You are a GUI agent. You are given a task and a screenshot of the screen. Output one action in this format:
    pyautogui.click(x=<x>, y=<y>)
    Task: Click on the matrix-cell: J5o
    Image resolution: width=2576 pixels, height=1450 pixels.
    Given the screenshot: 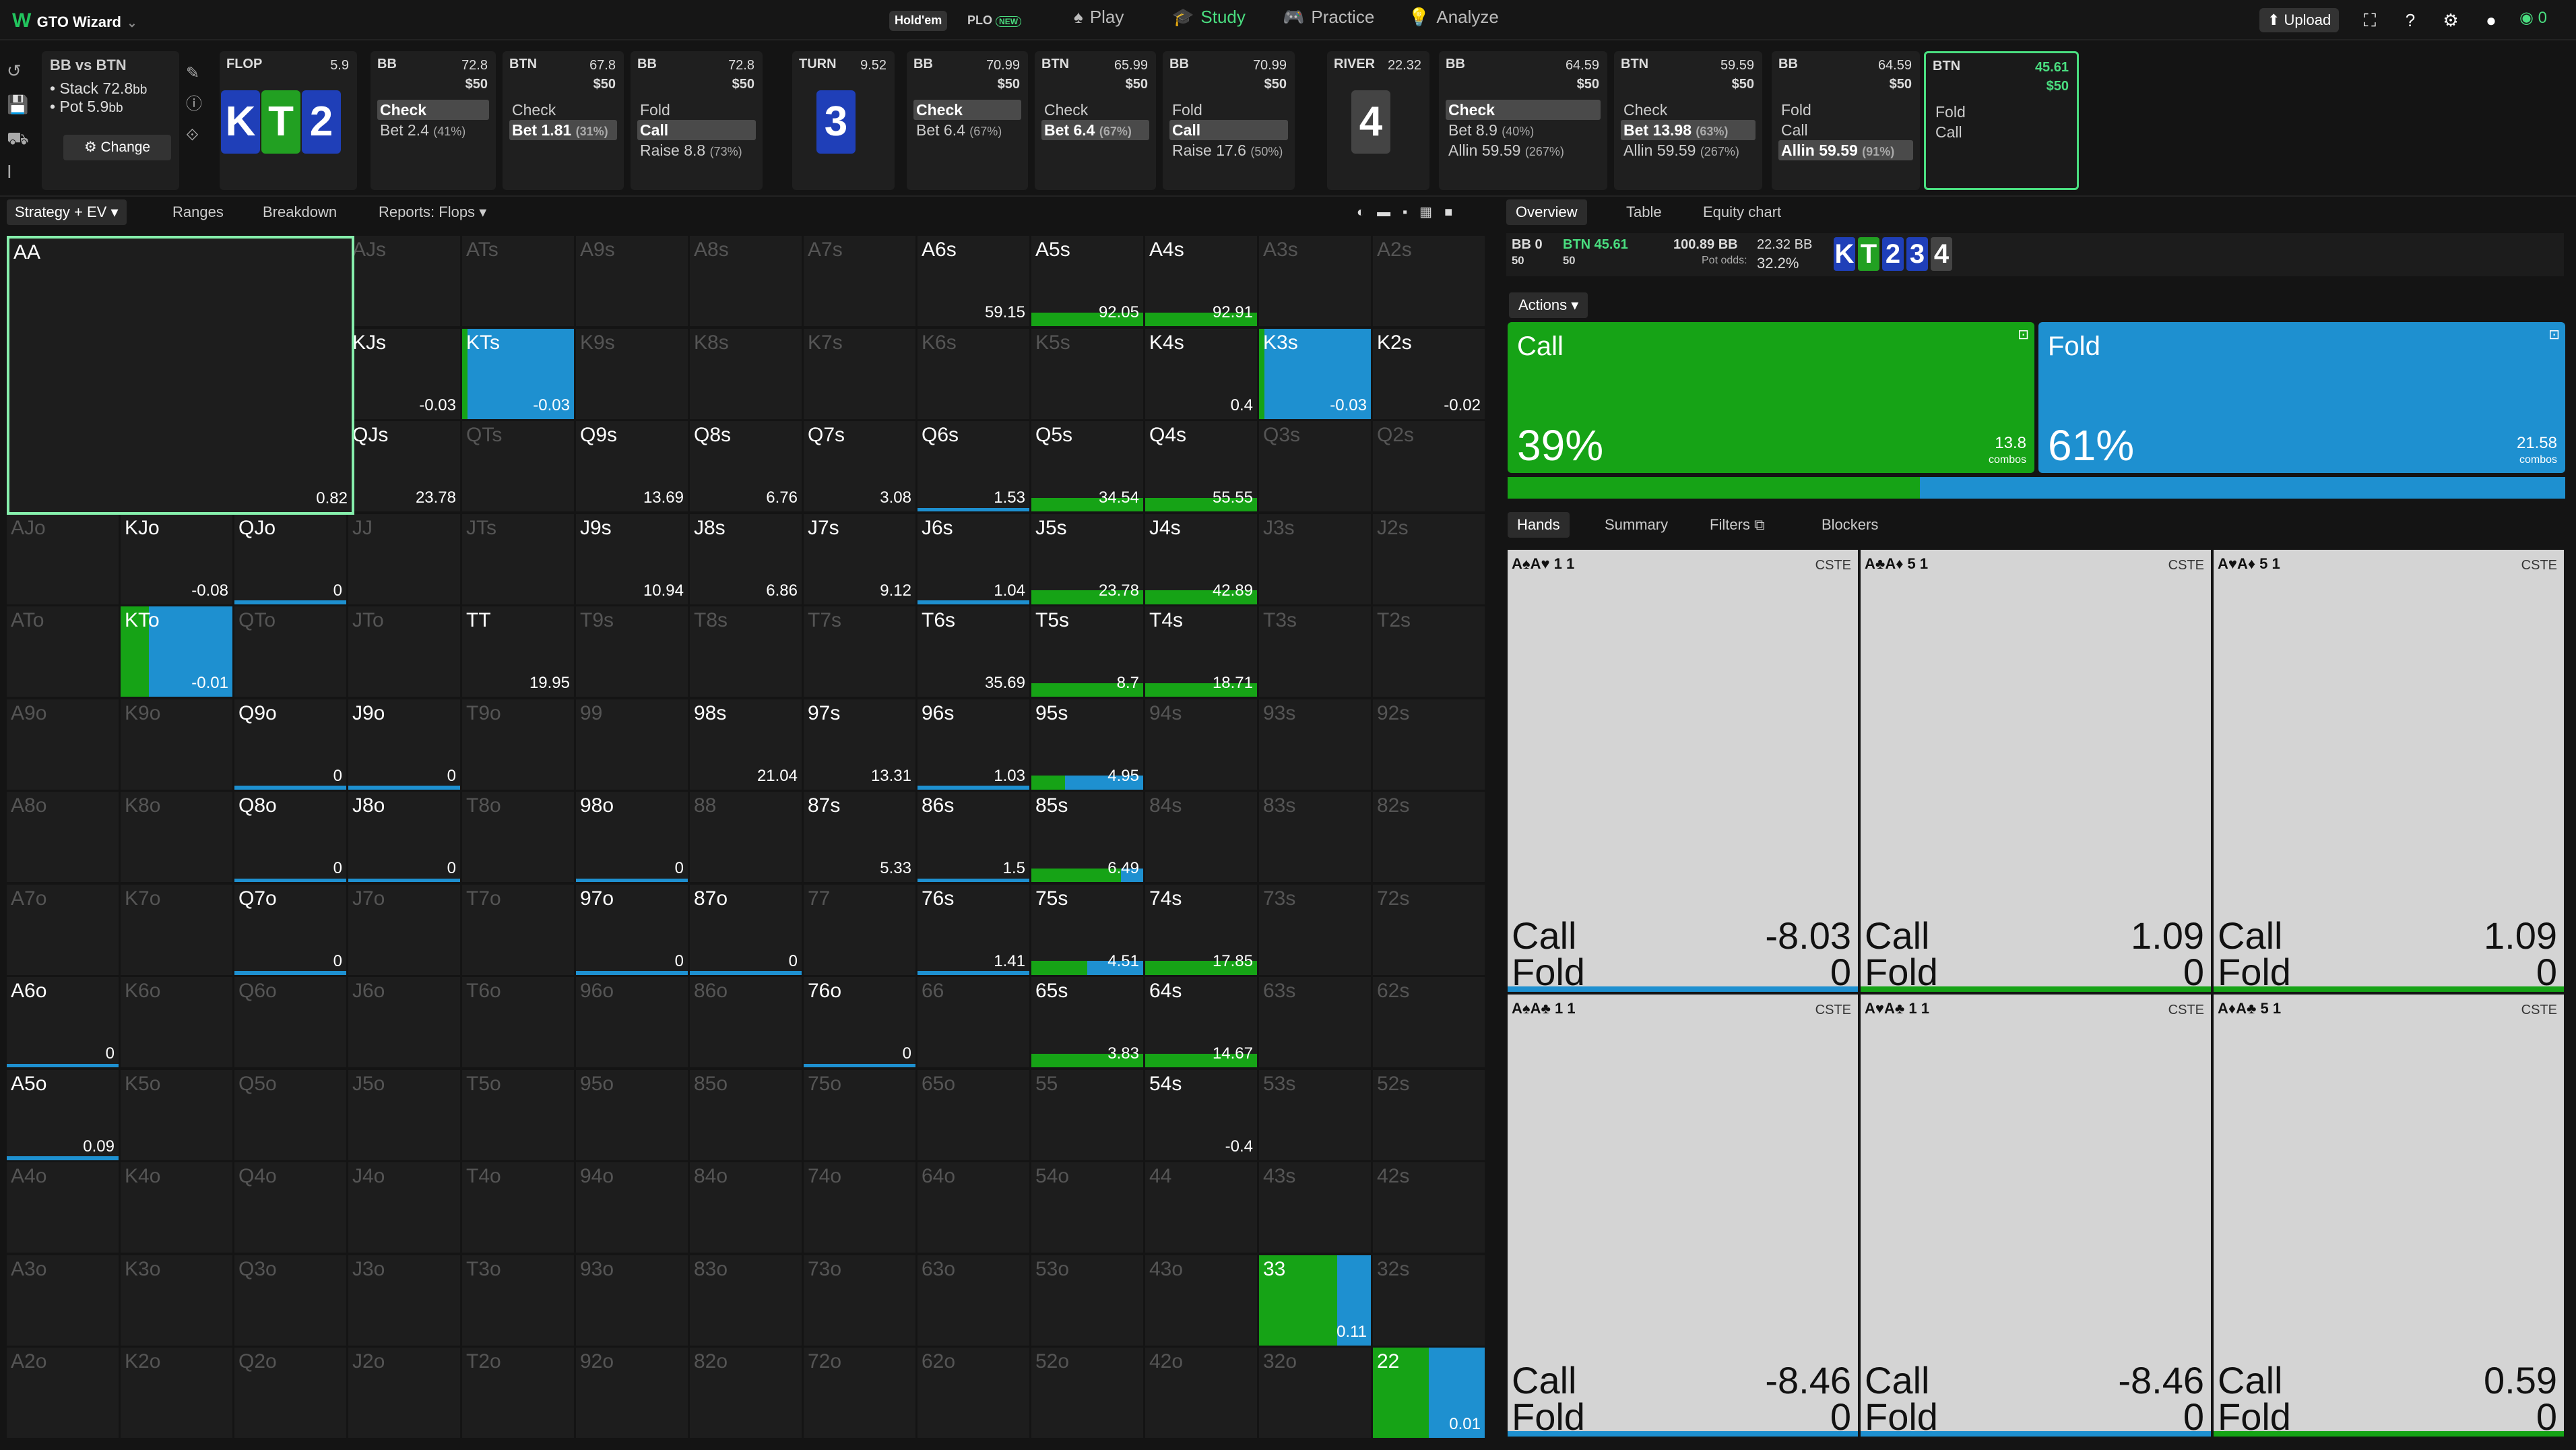 What is the action you would take?
    pyautogui.click(x=404, y=1115)
    